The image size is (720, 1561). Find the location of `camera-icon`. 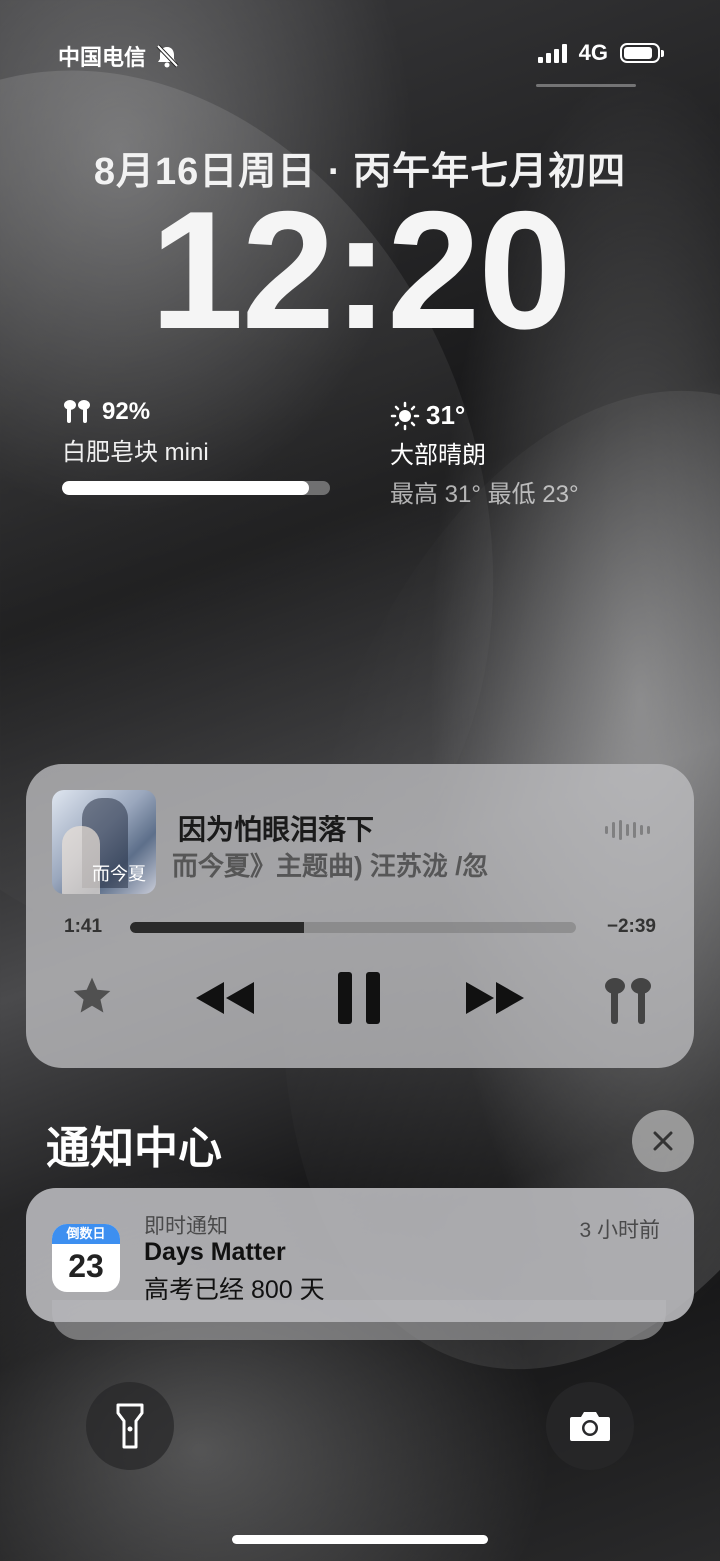

camera-icon is located at coordinates (590, 1426).